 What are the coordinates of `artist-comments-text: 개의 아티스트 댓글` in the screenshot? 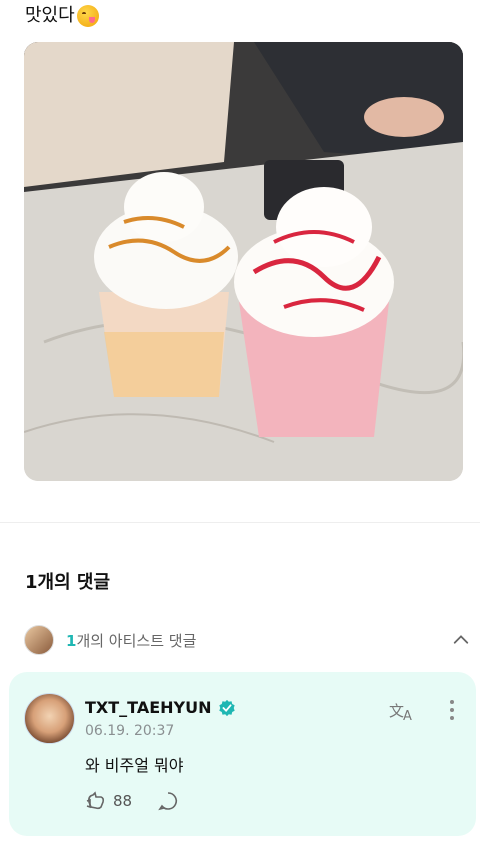 It's located at (136, 640).